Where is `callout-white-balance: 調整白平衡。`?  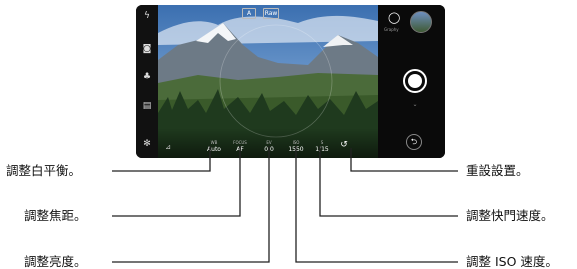
callout-white-balance: 調整白平衡。 is located at coordinates (44, 170).